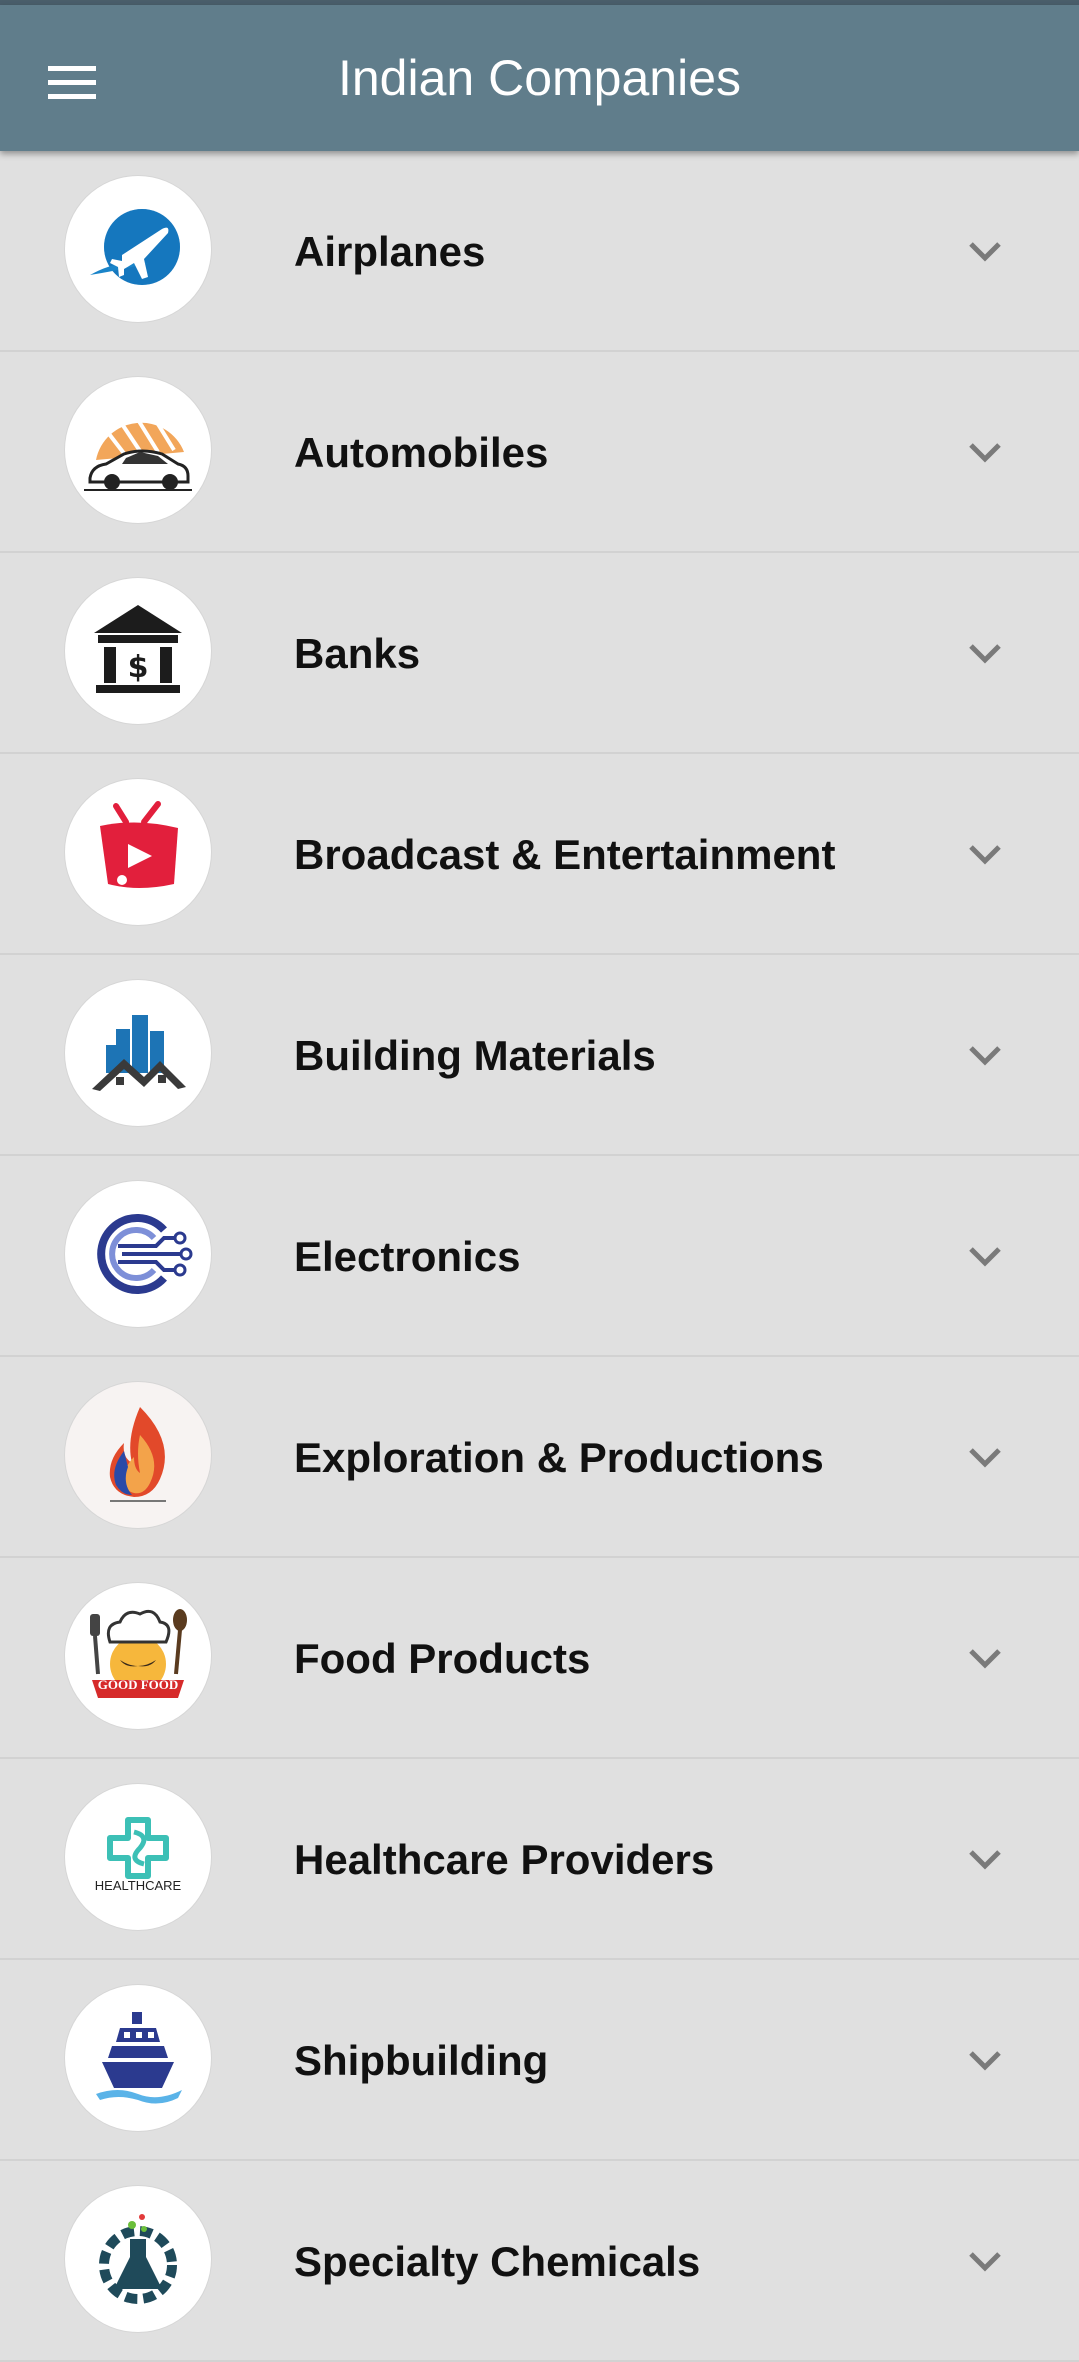 This screenshot has height=2362, width=1079. Describe the element at coordinates (135, 247) in the screenshot. I see `airplane-icon` at that location.